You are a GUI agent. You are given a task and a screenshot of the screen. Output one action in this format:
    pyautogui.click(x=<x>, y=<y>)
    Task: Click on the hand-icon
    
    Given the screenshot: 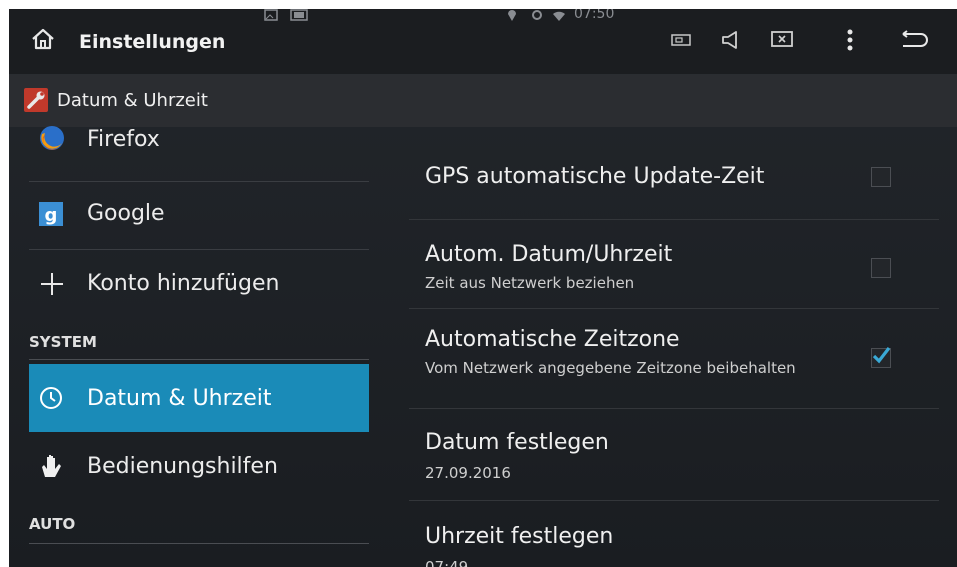 What is the action you would take?
    pyautogui.click(x=52, y=466)
    